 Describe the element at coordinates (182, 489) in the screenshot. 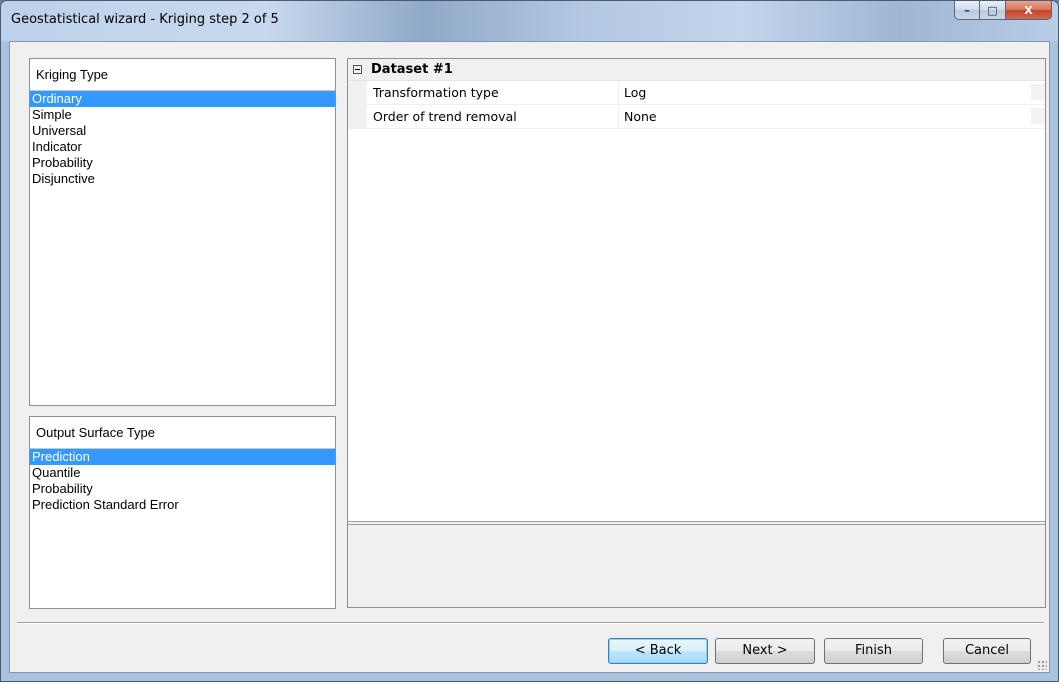

I see `output-surface-item-probability: Probability` at that location.